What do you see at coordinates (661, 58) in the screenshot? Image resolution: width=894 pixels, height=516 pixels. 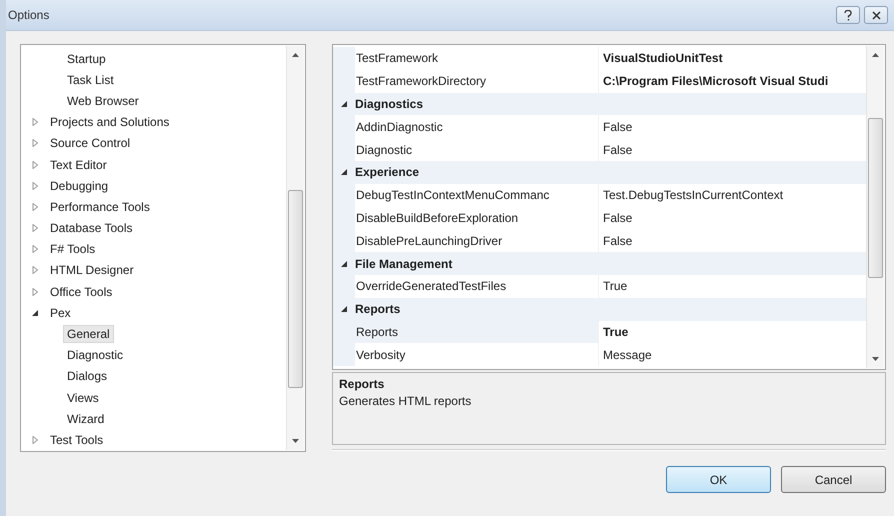 I see `property-value: VisualStudioUnitTest` at bounding box center [661, 58].